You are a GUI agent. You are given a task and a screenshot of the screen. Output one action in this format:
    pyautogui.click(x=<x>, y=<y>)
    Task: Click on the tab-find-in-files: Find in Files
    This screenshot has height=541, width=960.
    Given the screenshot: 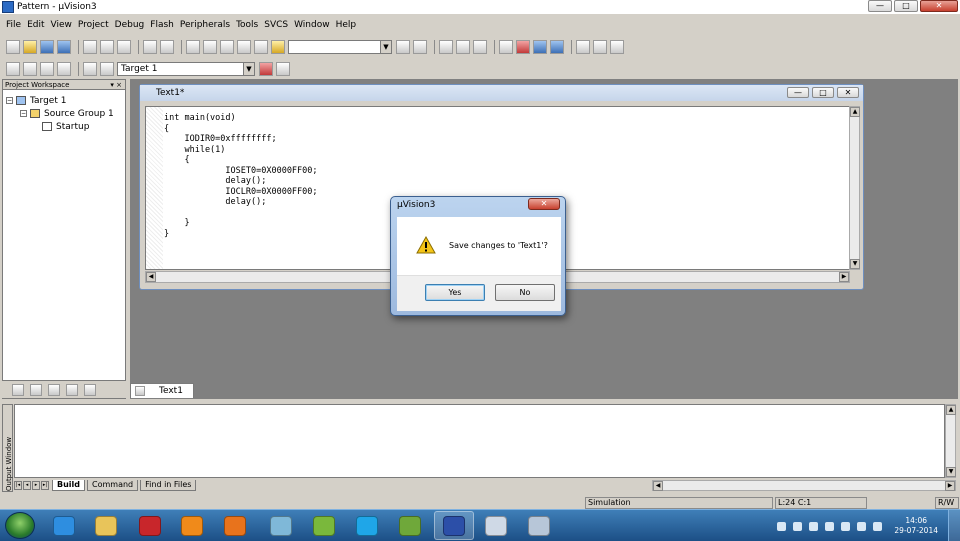 What is the action you would take?
    pyautogui.click(x=168, y=485)
    